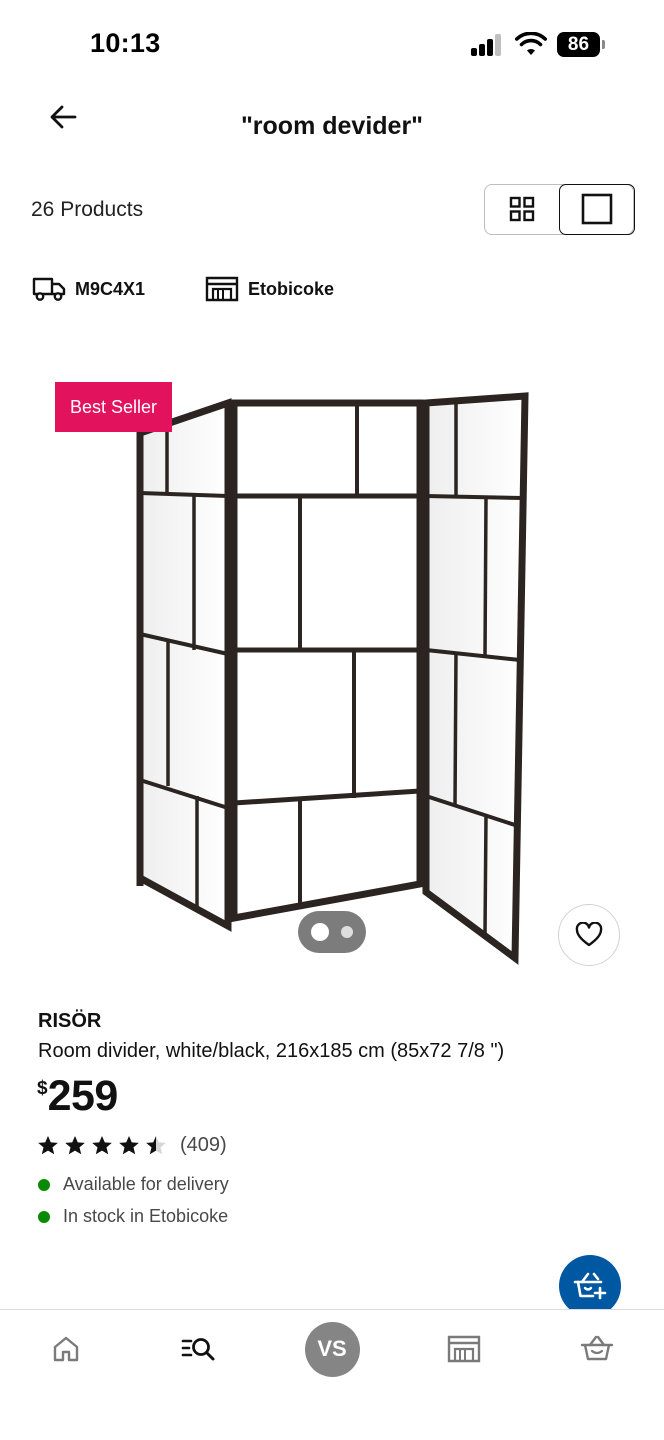 The image size is (664, 1440). I want to click on battery-icon: 86, so click(581, 44).